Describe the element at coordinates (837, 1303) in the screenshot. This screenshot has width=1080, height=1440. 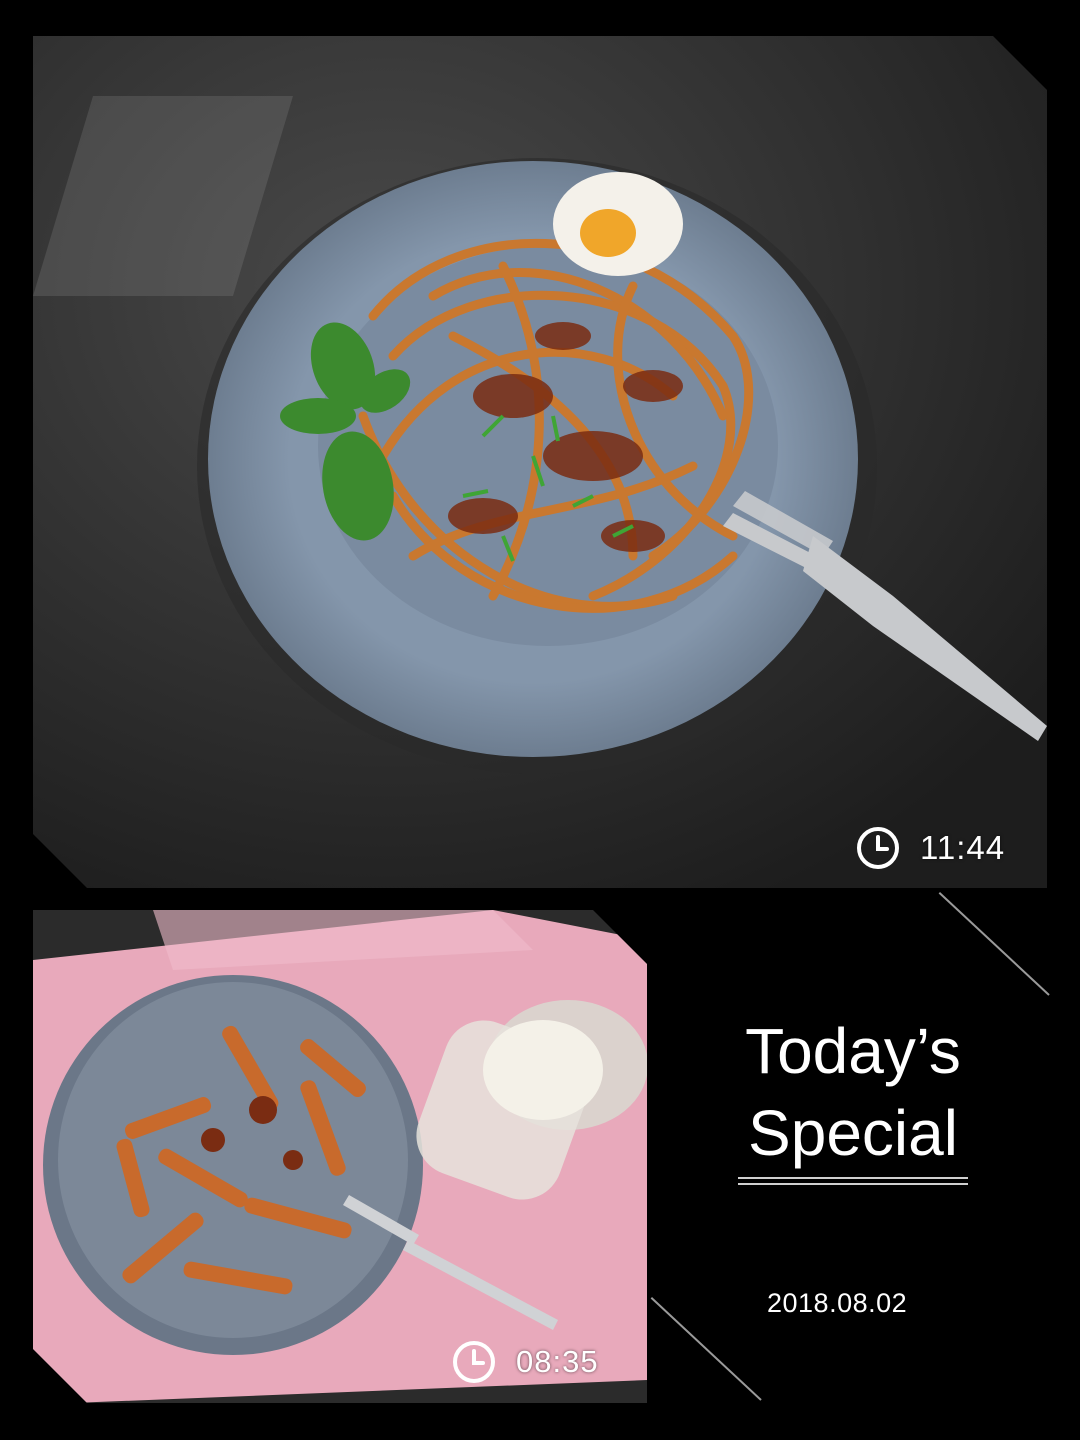
I see `date-label: 2018.08.02` at that location.